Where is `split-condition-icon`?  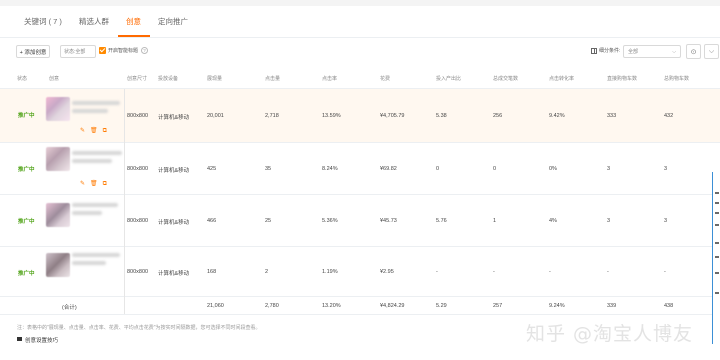
split-condition-icon is located at coordinates (594, 51).